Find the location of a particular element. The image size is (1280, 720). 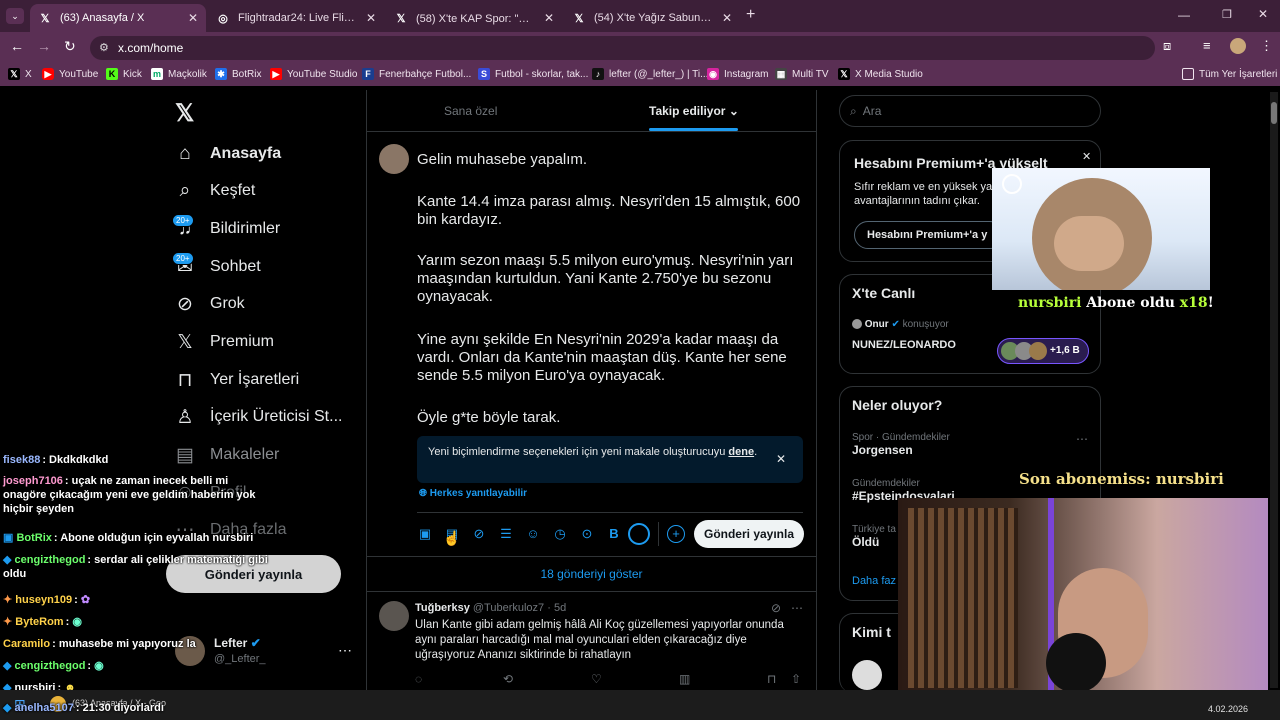

window-close-icon: ✕ is located at coordinates (1263, 14).